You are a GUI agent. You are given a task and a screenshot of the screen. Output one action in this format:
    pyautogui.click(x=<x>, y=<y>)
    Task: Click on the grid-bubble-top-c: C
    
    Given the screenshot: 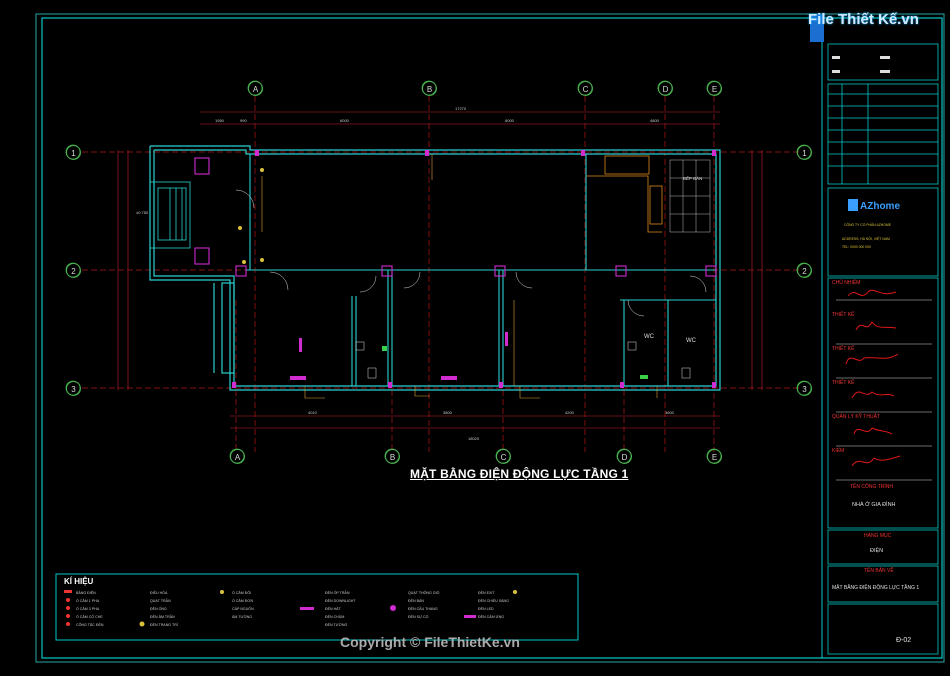 What is the action you would take?
    pyautogui.click(x=585, y=88)
    